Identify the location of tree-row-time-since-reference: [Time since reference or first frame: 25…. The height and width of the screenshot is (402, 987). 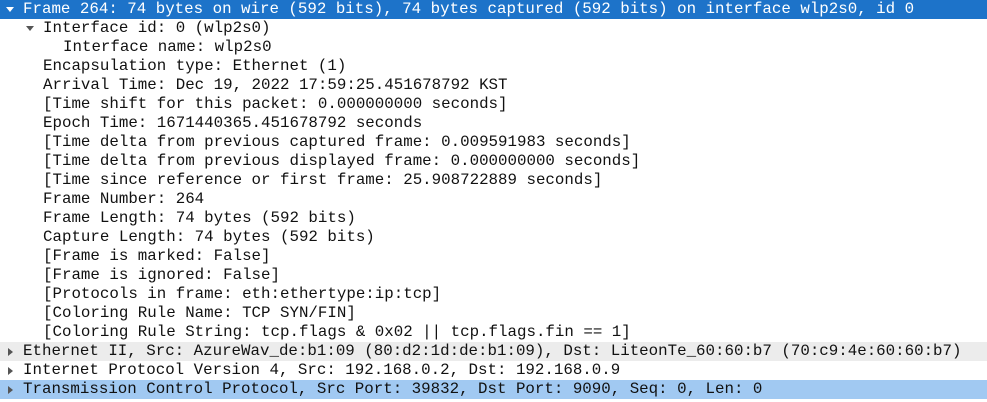
(493, 180).